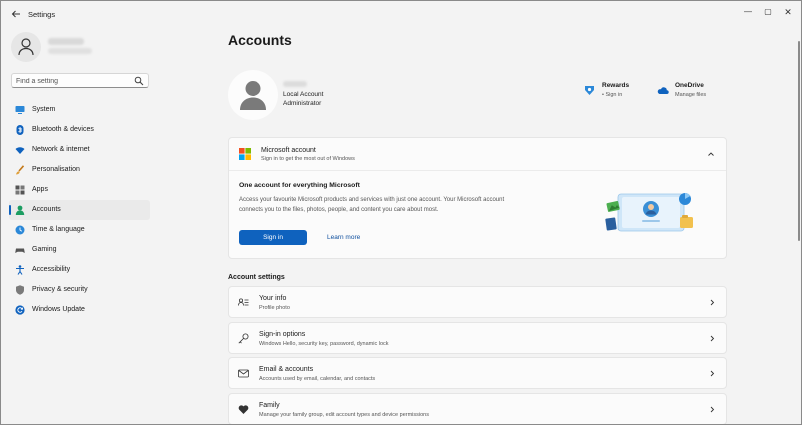 The height and width of the screenshot is (425, 802). I want to click on close-button: ✕, so click(788, 12).